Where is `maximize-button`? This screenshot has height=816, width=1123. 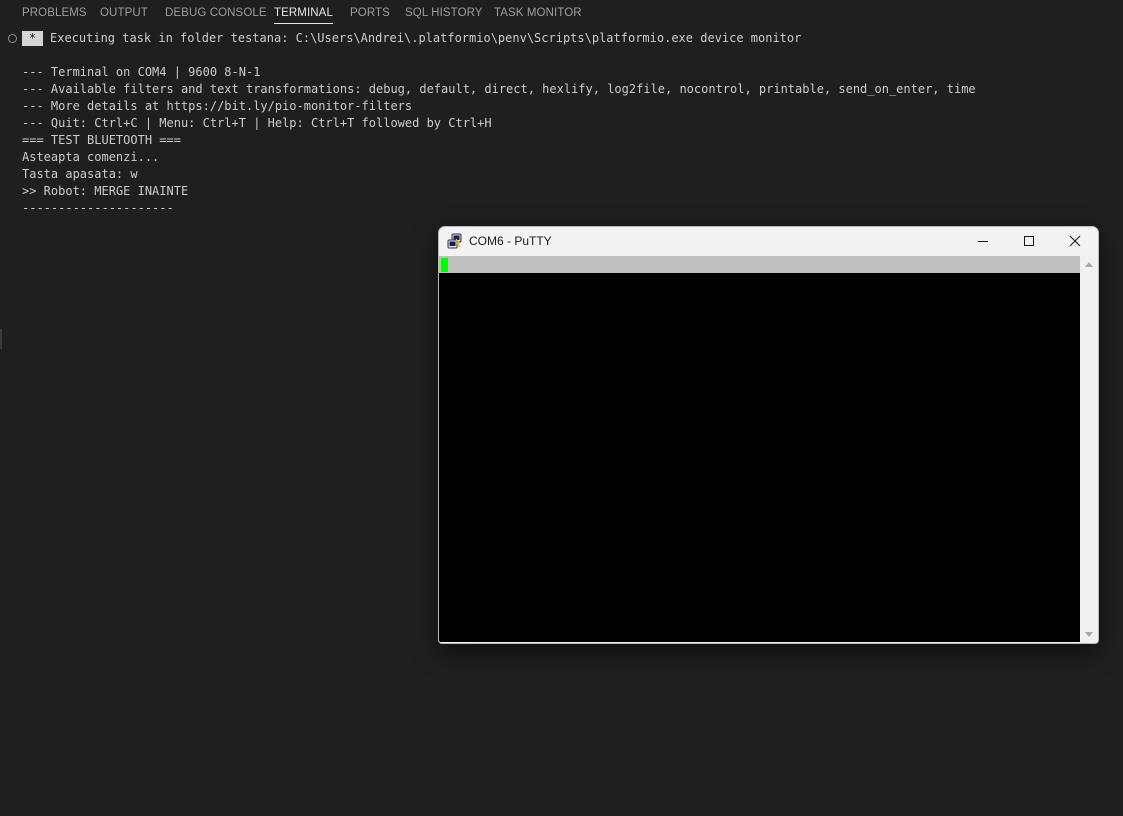
maximize-button is located at coordinates (1029, 241).